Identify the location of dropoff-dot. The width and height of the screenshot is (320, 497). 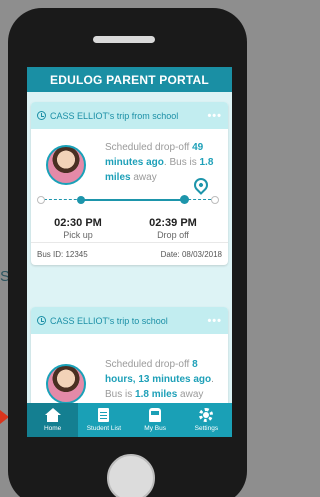
(184, 199).